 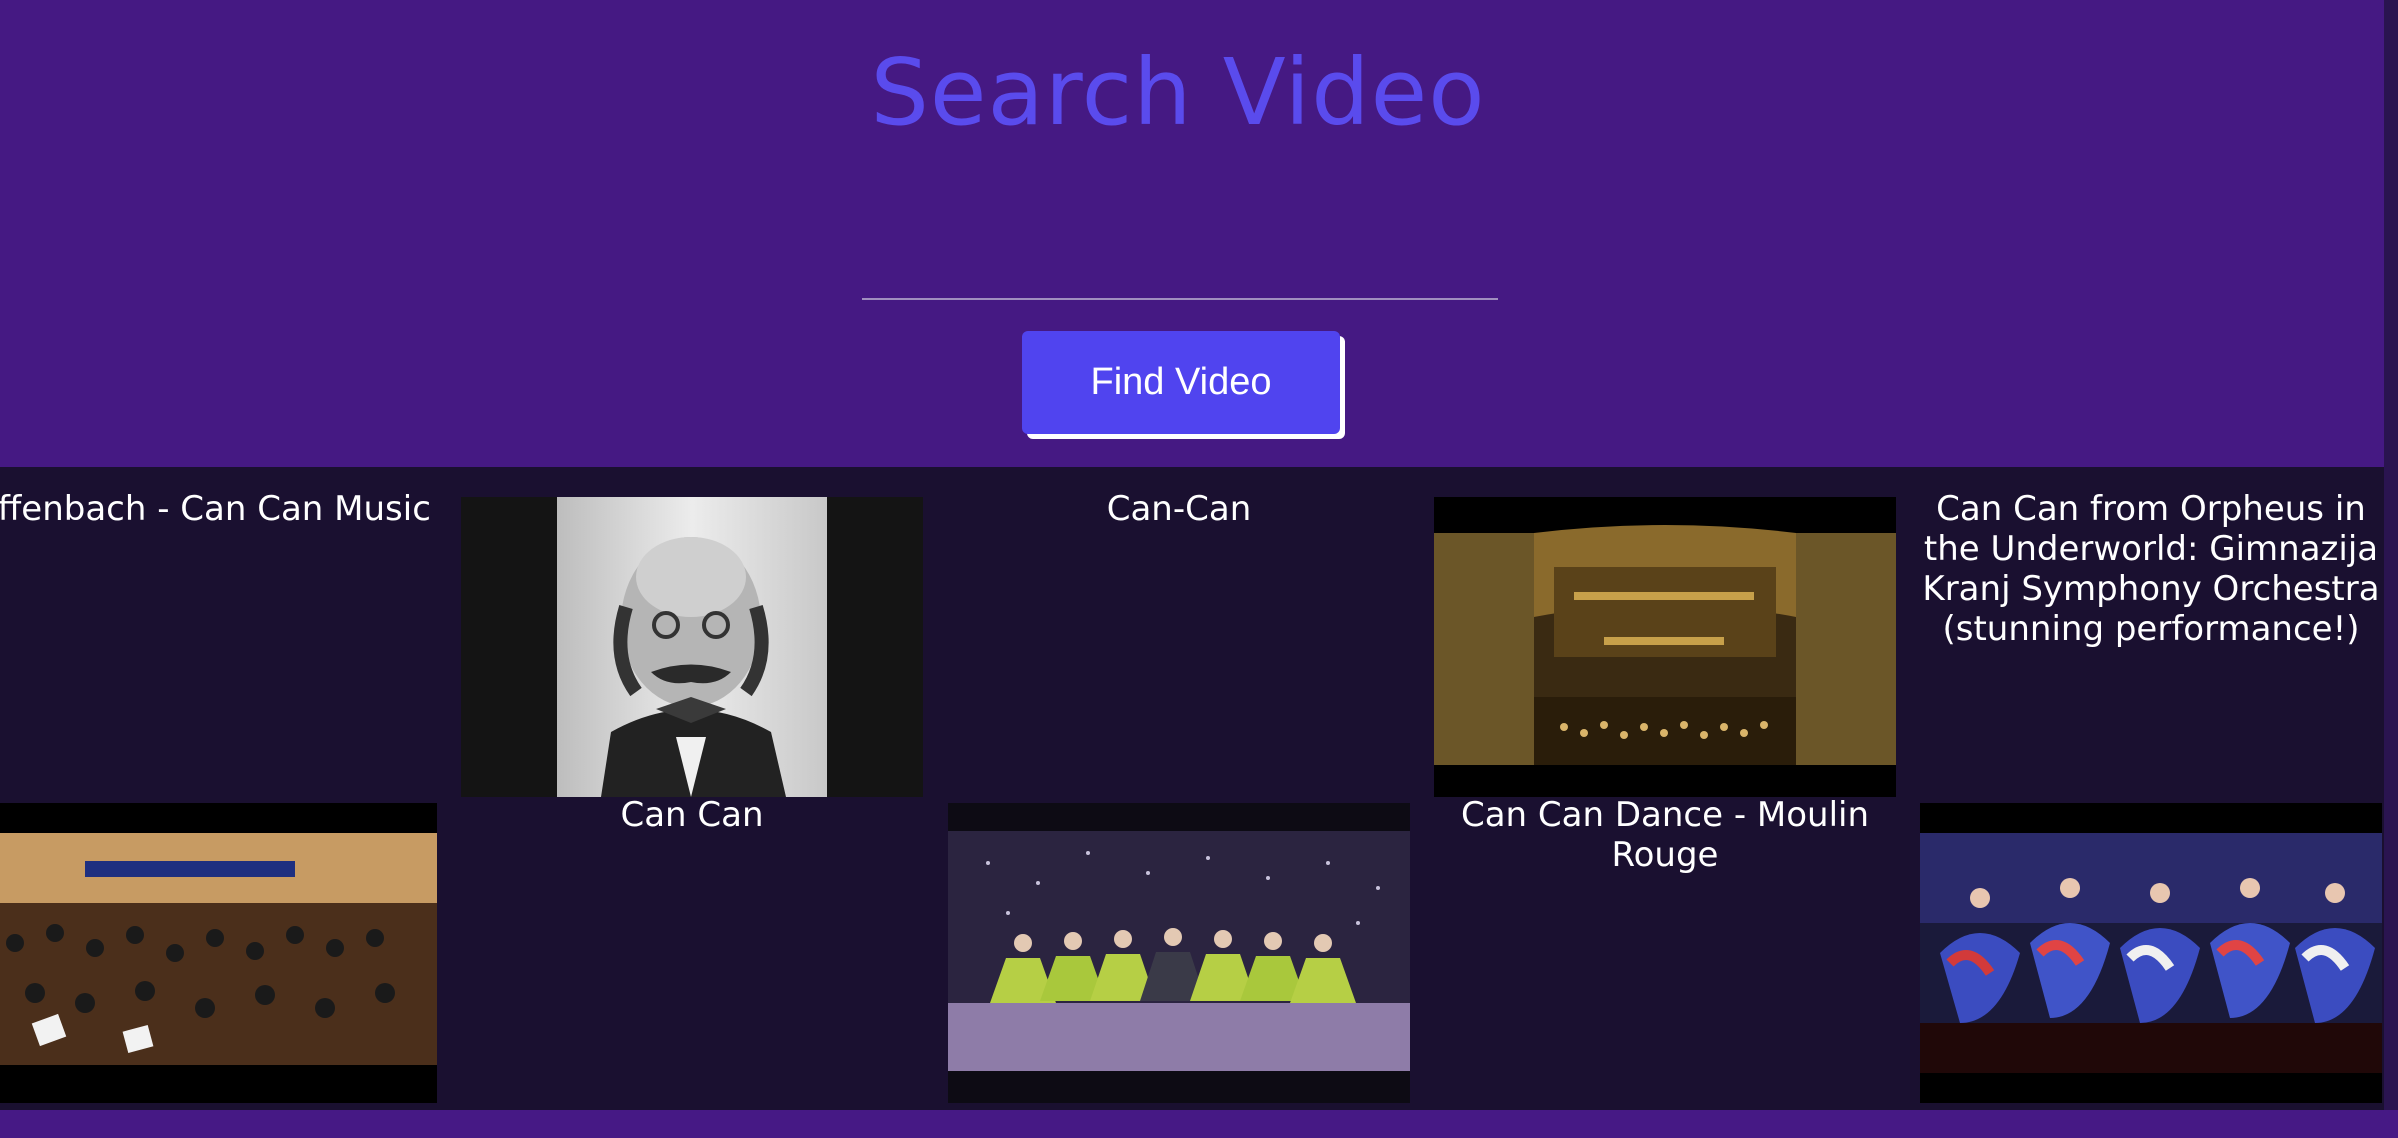 I want to click on concert-hall-thumbnail-icon, so click(x=1665, y=647).